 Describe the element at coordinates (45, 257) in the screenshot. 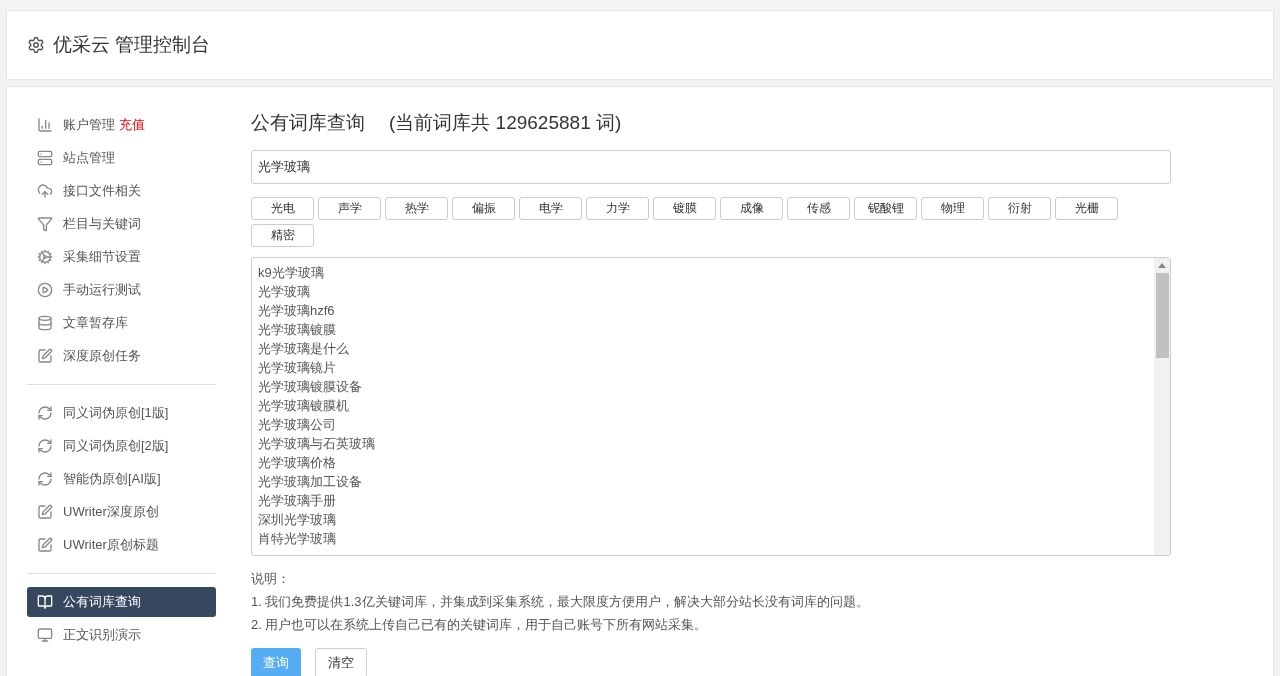

I see `gears-icon` at that location.